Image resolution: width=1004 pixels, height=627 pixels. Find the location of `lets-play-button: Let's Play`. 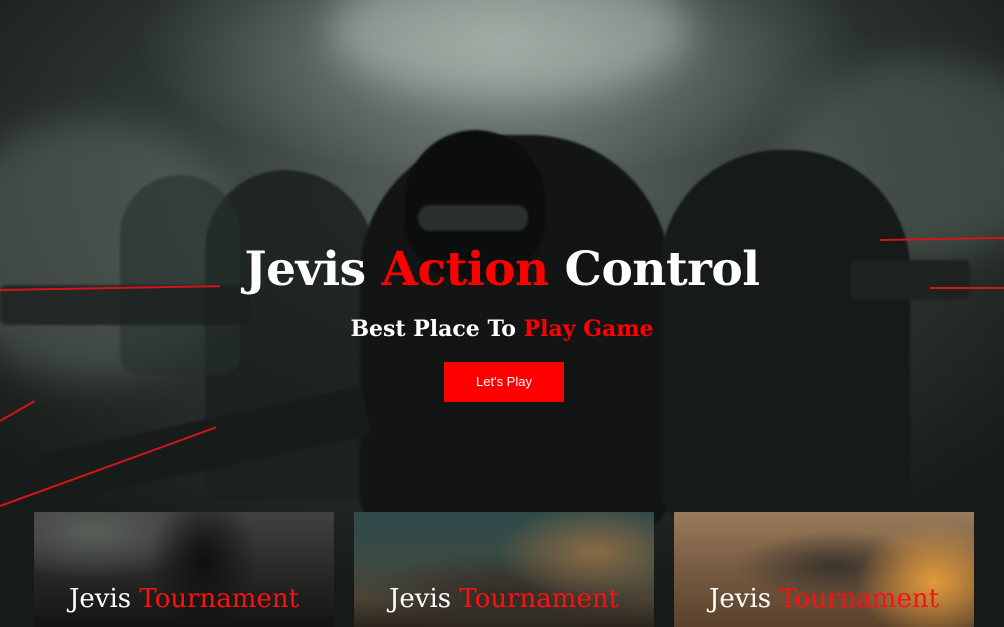

lets-play-button: Let's Play is located at coordinates (504, 382).